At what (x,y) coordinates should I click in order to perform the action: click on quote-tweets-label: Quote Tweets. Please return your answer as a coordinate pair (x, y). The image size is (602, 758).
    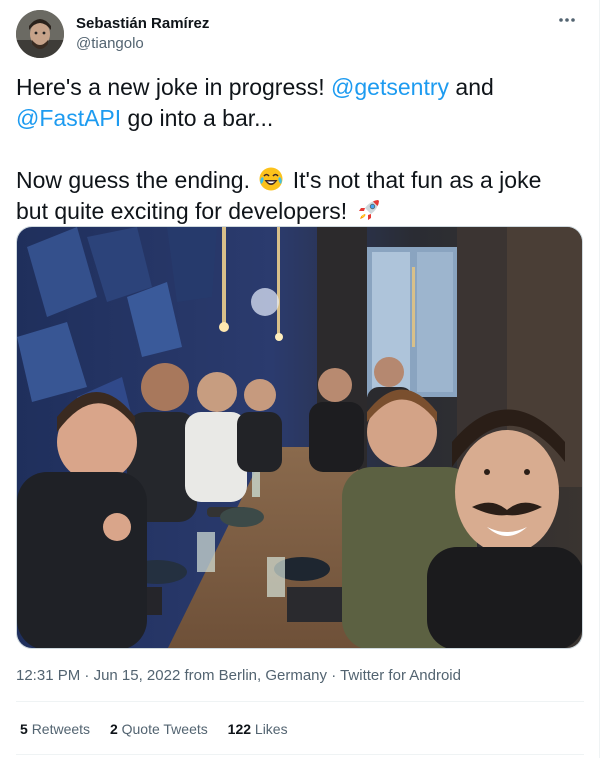
    Looking at the image, I should click on (164, 729).